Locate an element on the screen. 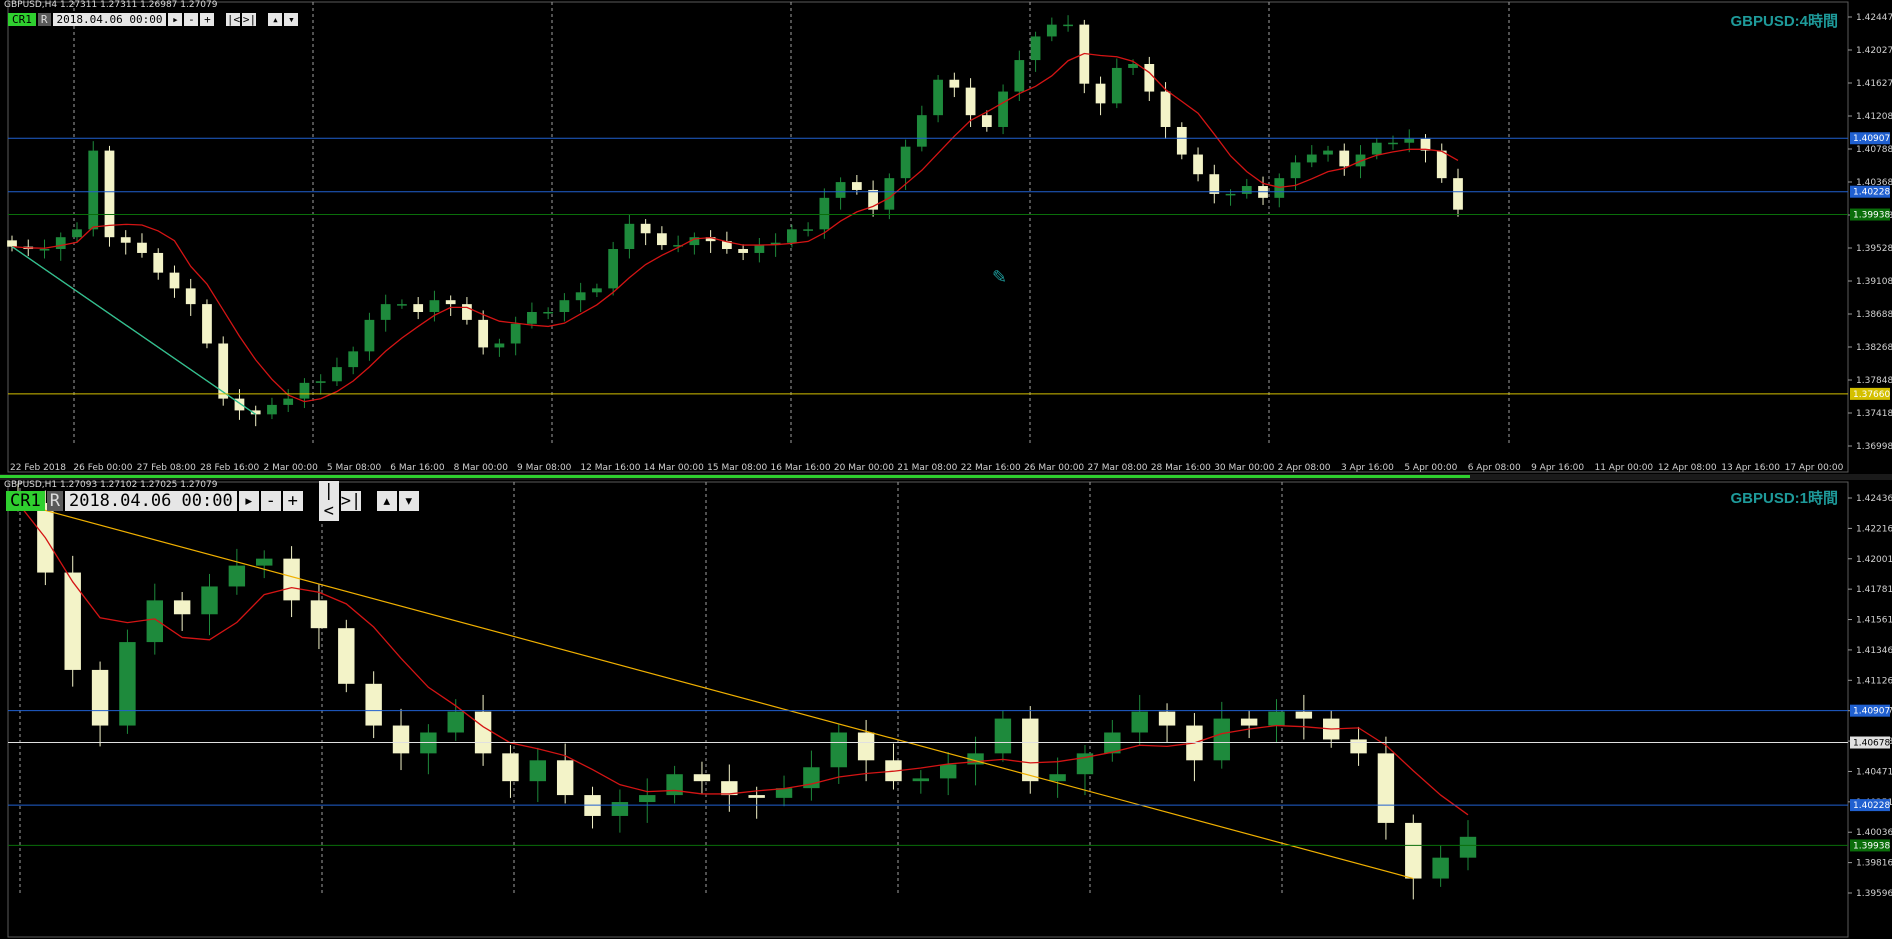 The image size is (1892, 939). price-tick-label: 1.39108 is located at coordinates (1874, 282).